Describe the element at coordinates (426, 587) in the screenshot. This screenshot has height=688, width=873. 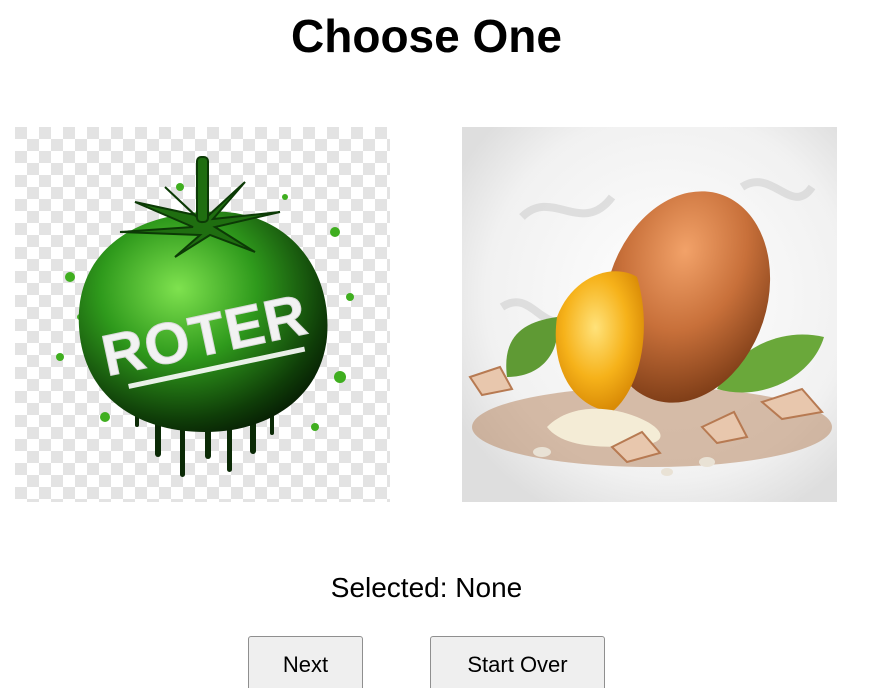
I see `selection-status: Selected: None` at that location.